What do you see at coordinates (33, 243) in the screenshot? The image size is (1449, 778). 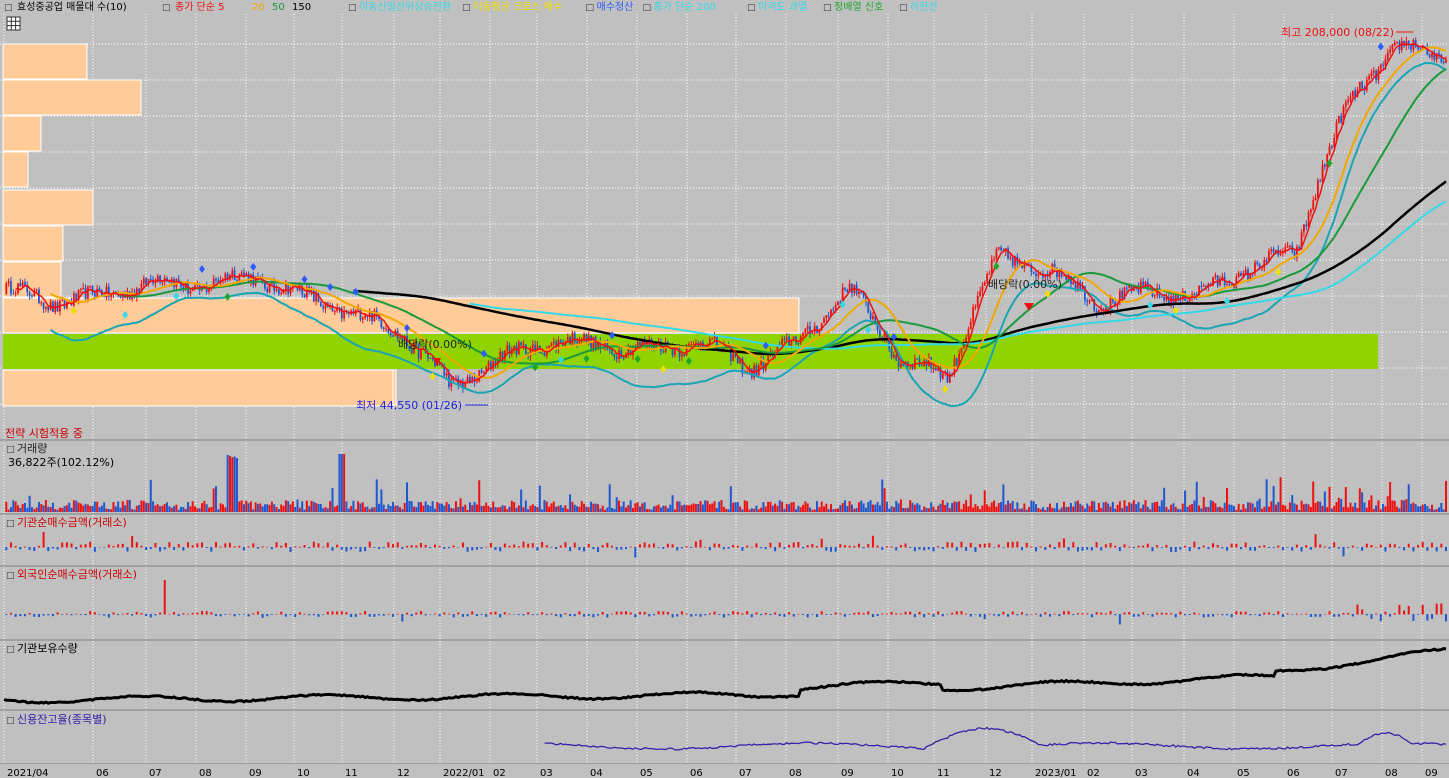 I see `volume-profile-bar` at bounding box center [33, 243].